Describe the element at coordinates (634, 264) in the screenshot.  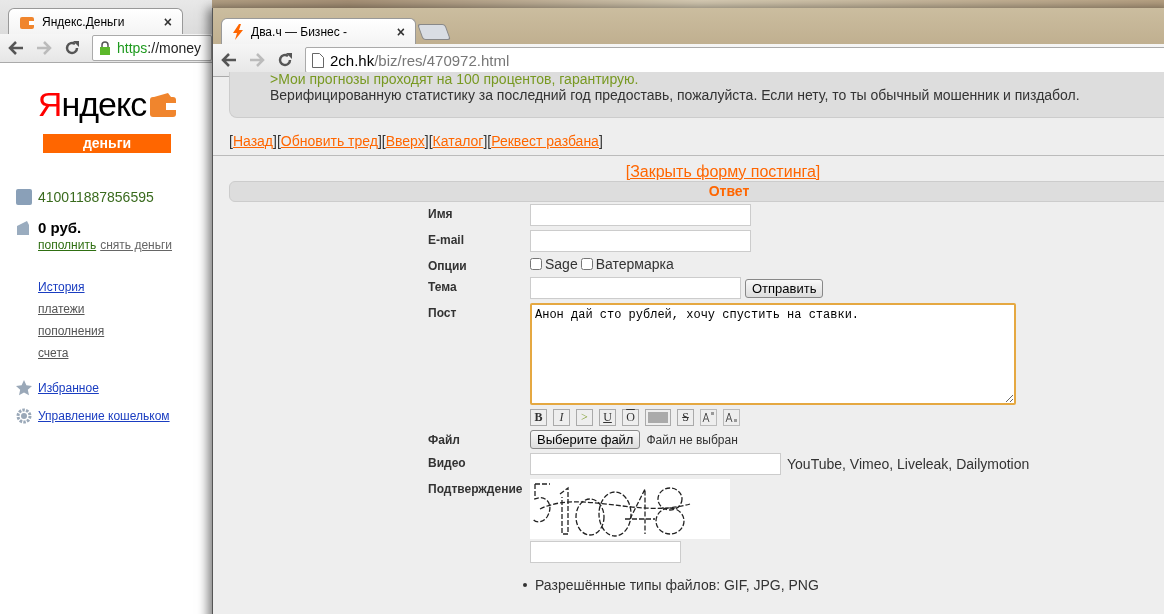
I see `checkbox-label: Ватермарка` at that location.